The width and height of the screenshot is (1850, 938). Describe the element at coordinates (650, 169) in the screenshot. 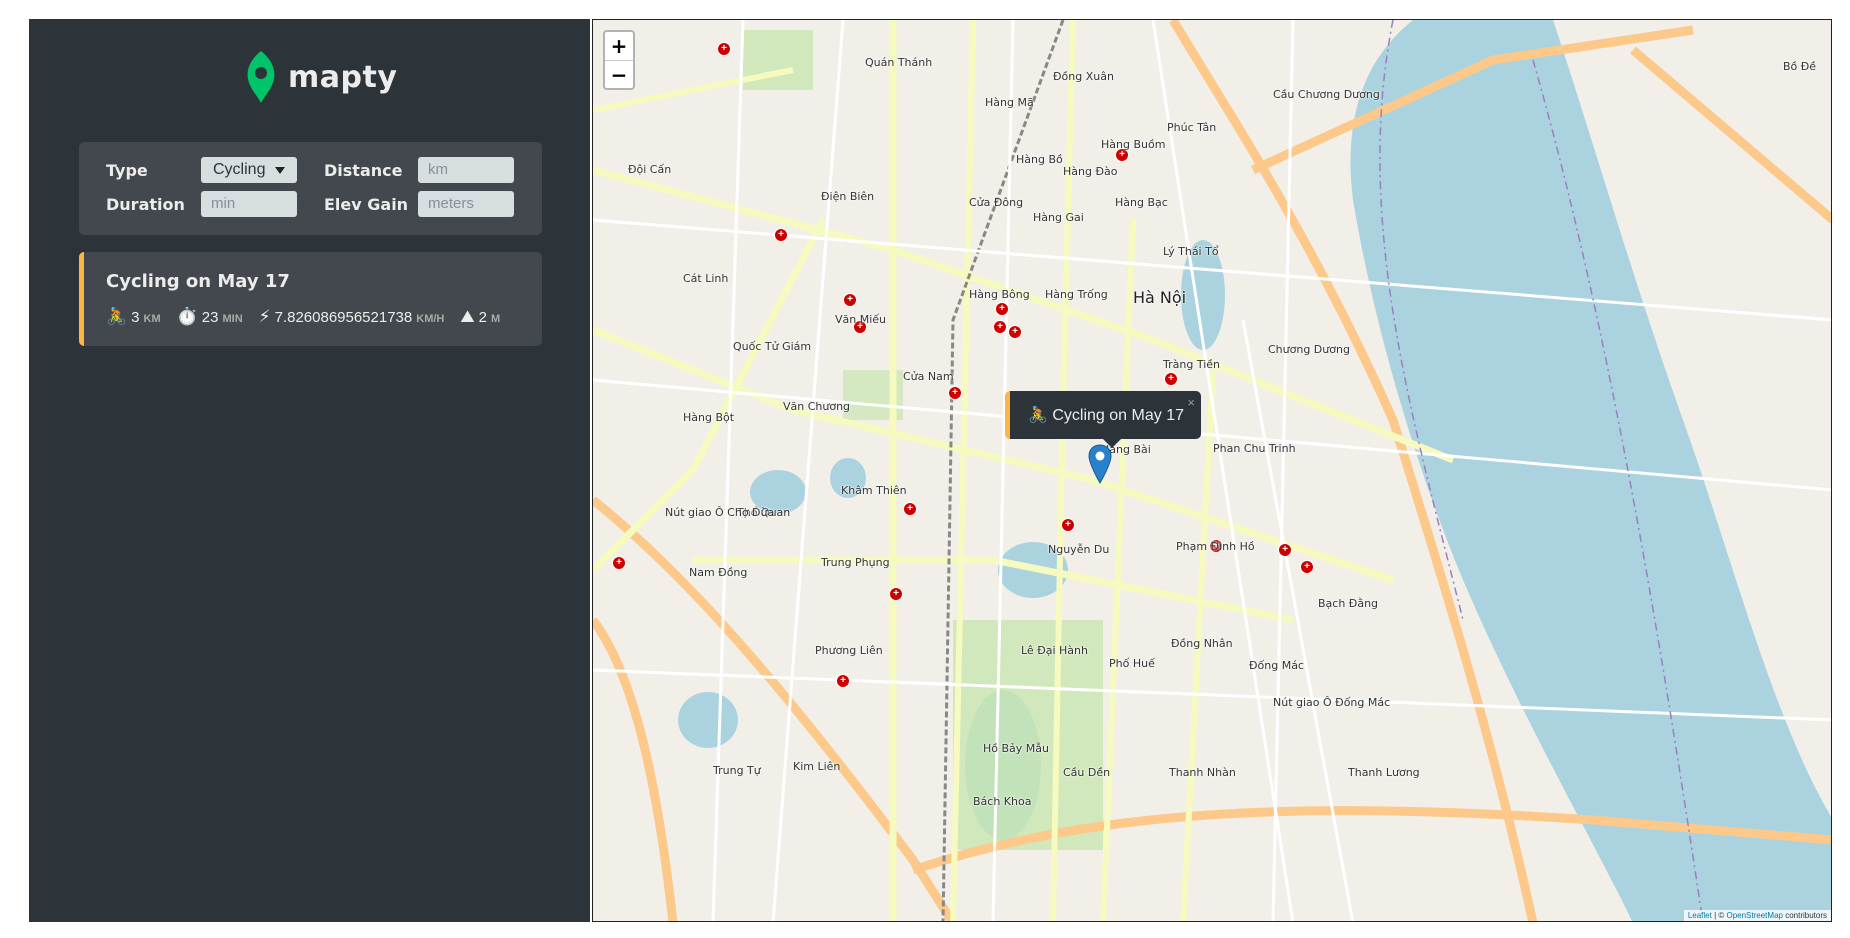

I see `map-label: Đội Cấn` at that location.